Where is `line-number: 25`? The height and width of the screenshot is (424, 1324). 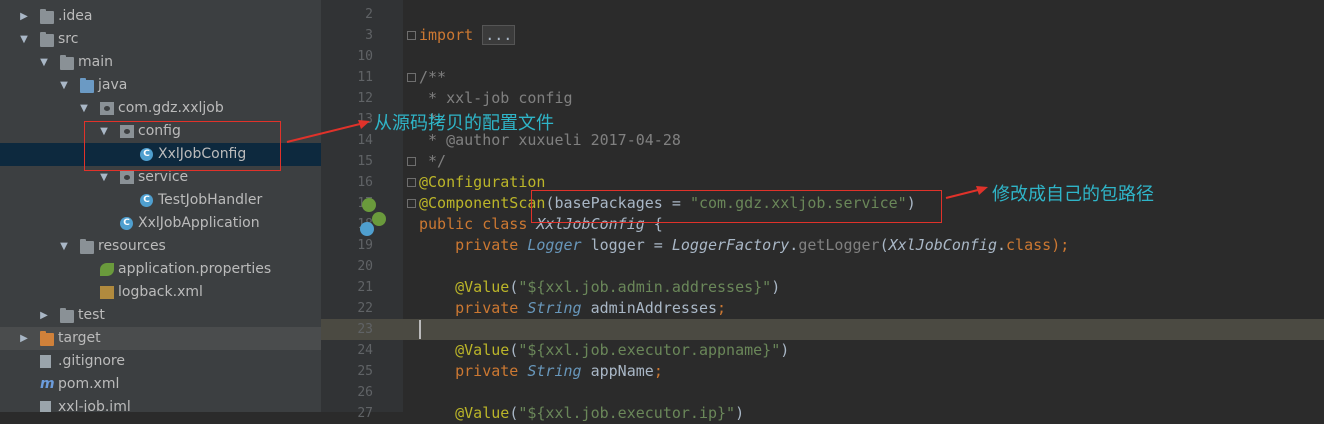
line-number: 25 is located at coordinates (365, 371).